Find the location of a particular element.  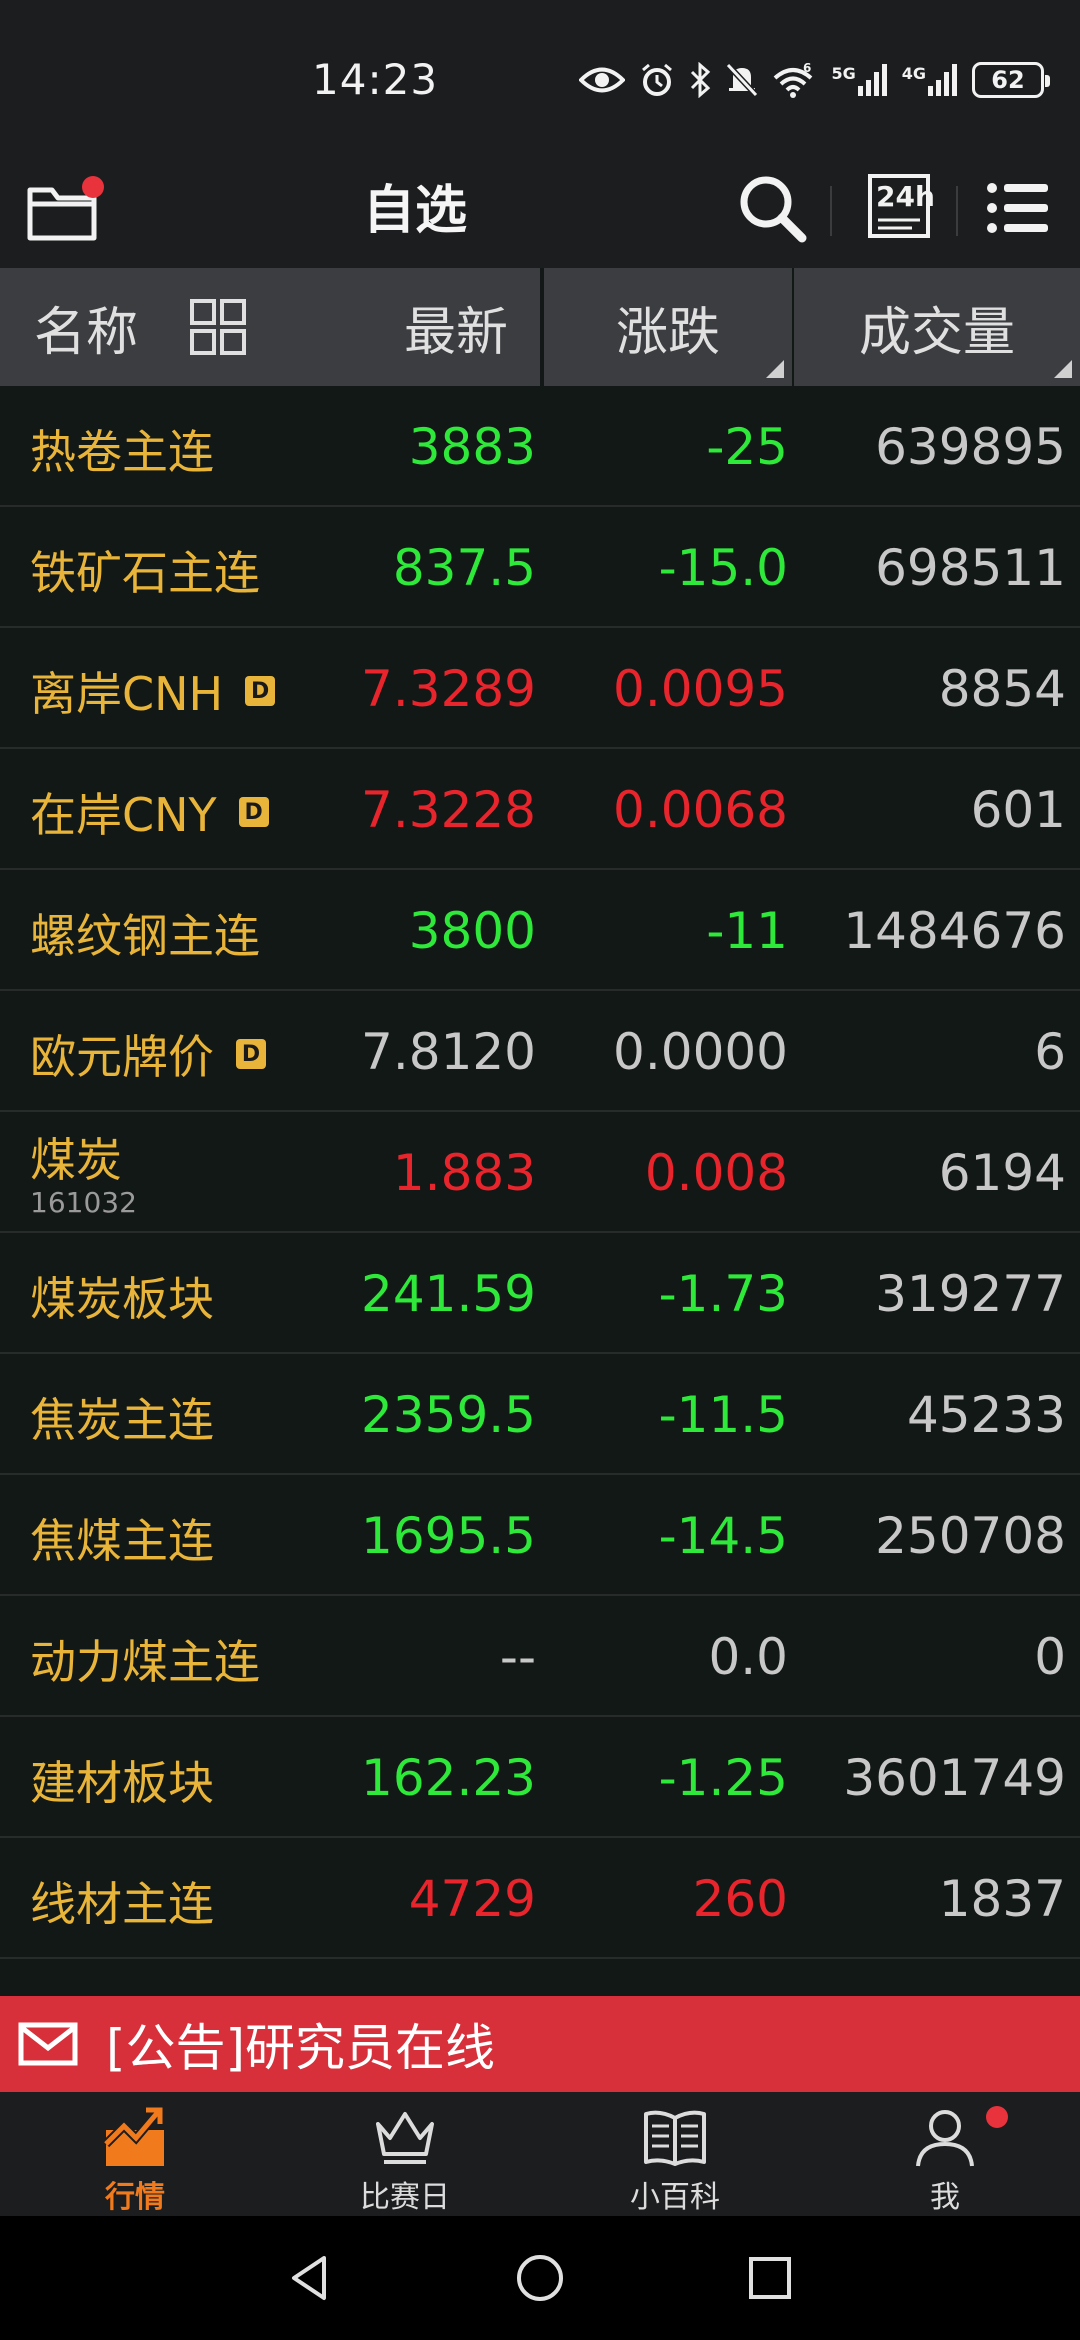

row-name: 热卷主连 is located at coordinates (122, 449).